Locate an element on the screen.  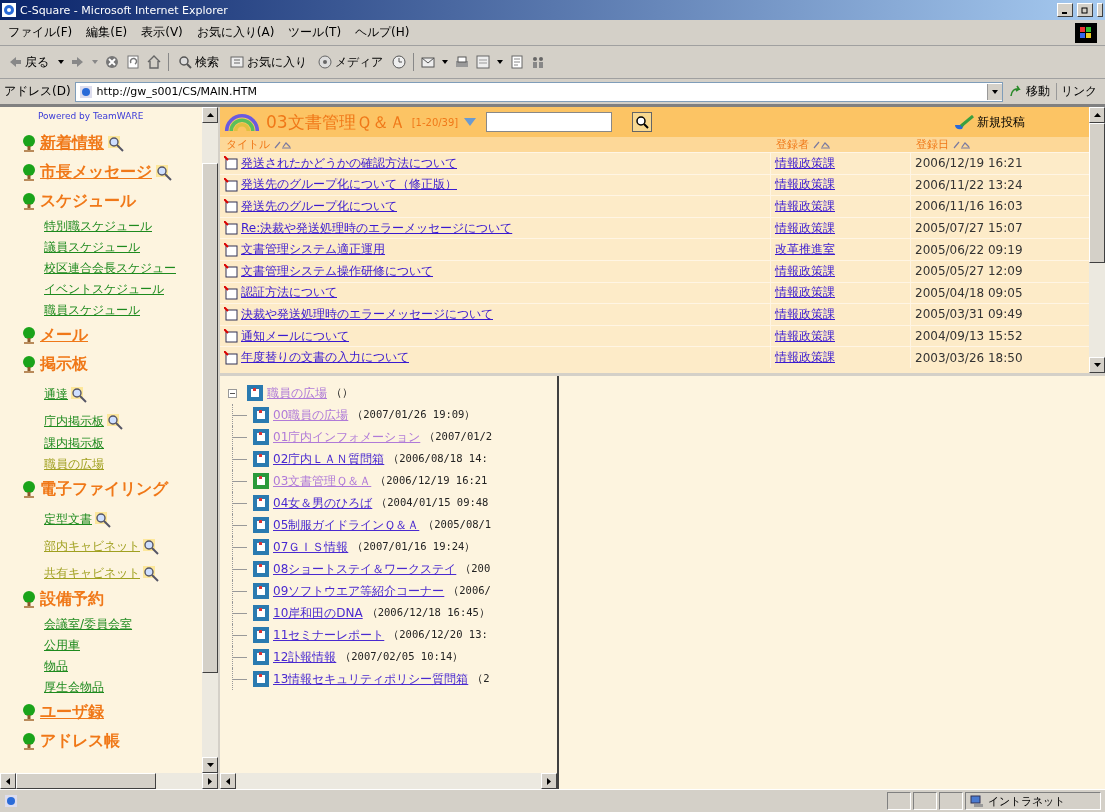
post-title-link: Re:決裁や発送処理時のエラーメッセージについて is located at coordinates (377, 228).